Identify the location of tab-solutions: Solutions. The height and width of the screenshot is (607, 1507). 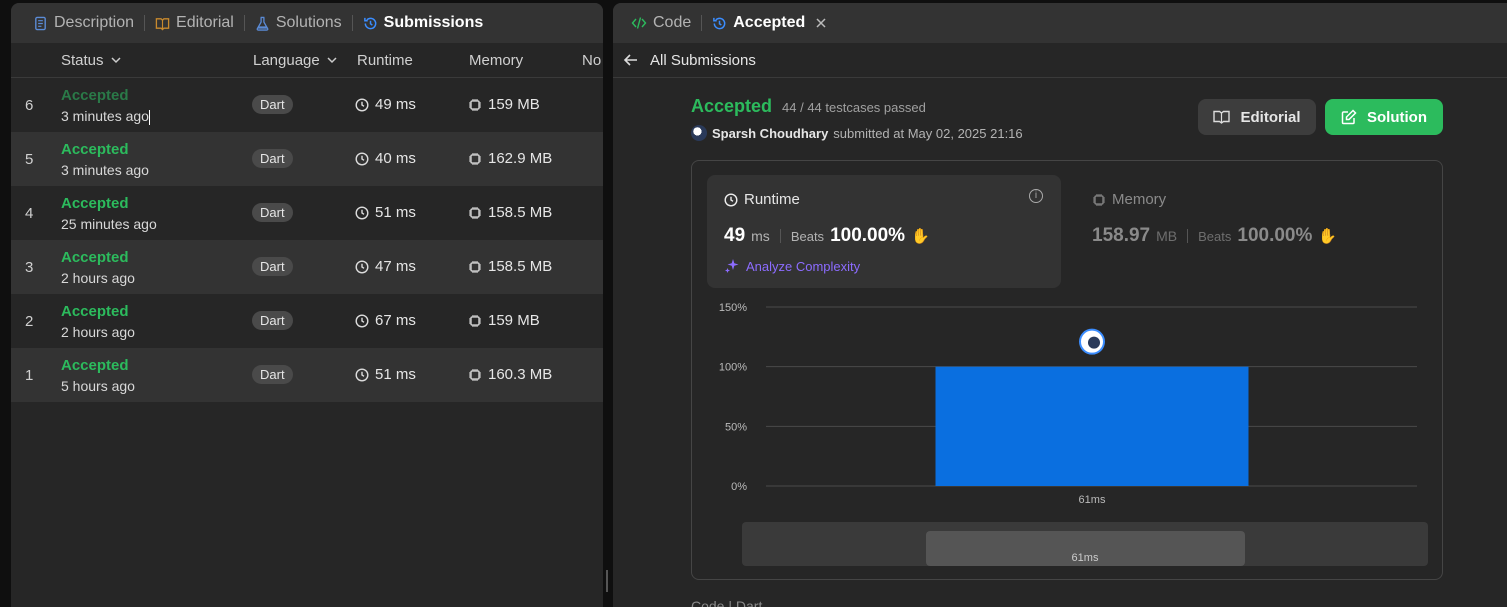
(298, 23).